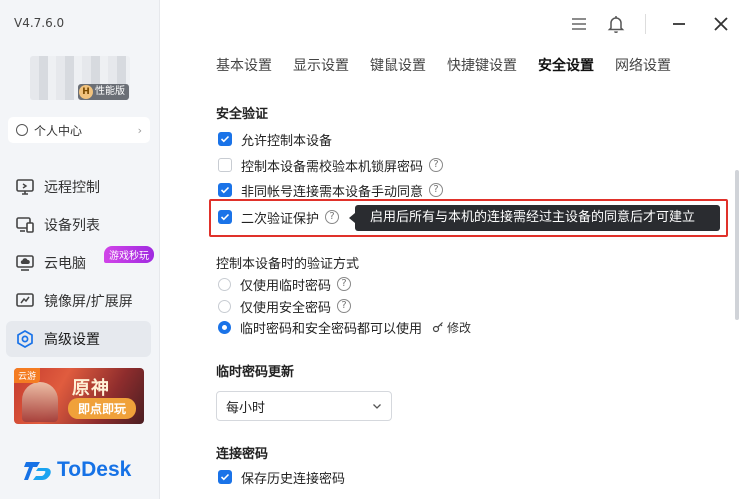 The height and width of the screenshot is (499, 753). What do you see at coordinates (437, 327) in the screenshot?
I see `key-icon` at bounding box center [437, 327].